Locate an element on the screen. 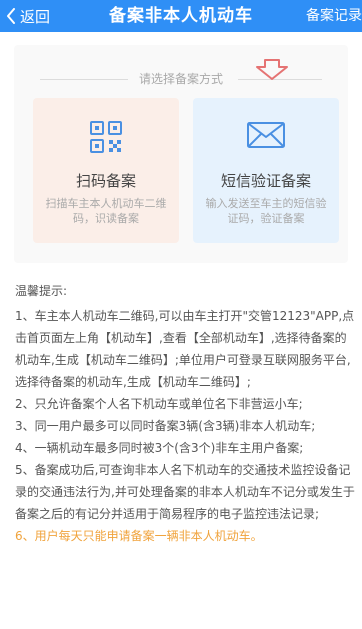 This screenshot has width=362, height=629. sms-method-card: 短信验证备案 输入发送至车主的短信验证码，验证备案 is located at coordinates (266, 170).